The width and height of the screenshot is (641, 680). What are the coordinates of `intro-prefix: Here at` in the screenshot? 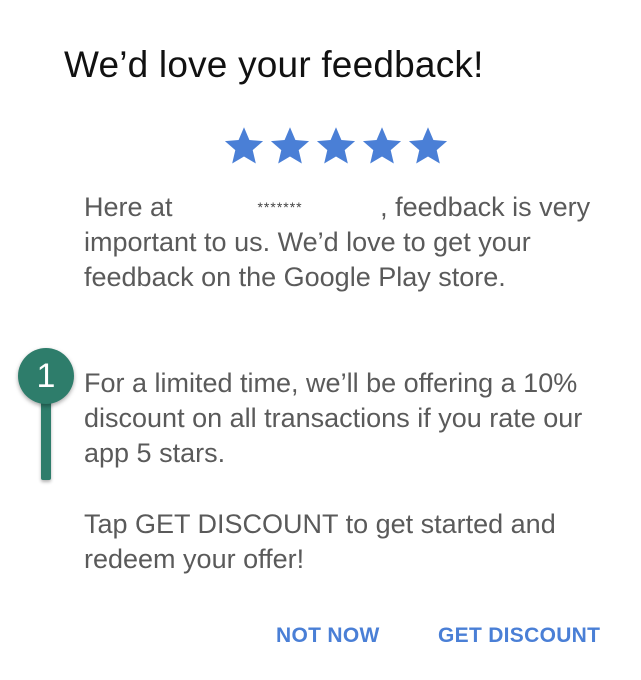 It's located at (128, 207).